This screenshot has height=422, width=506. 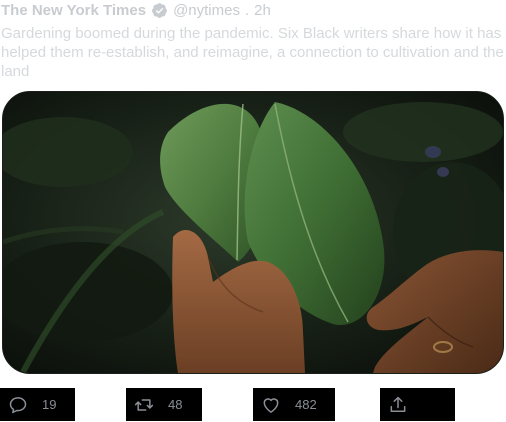 What do you see at coordinates (175, 404) in the screenshot?
I see `retweet-count: 48` at bounding box center [175, 404].